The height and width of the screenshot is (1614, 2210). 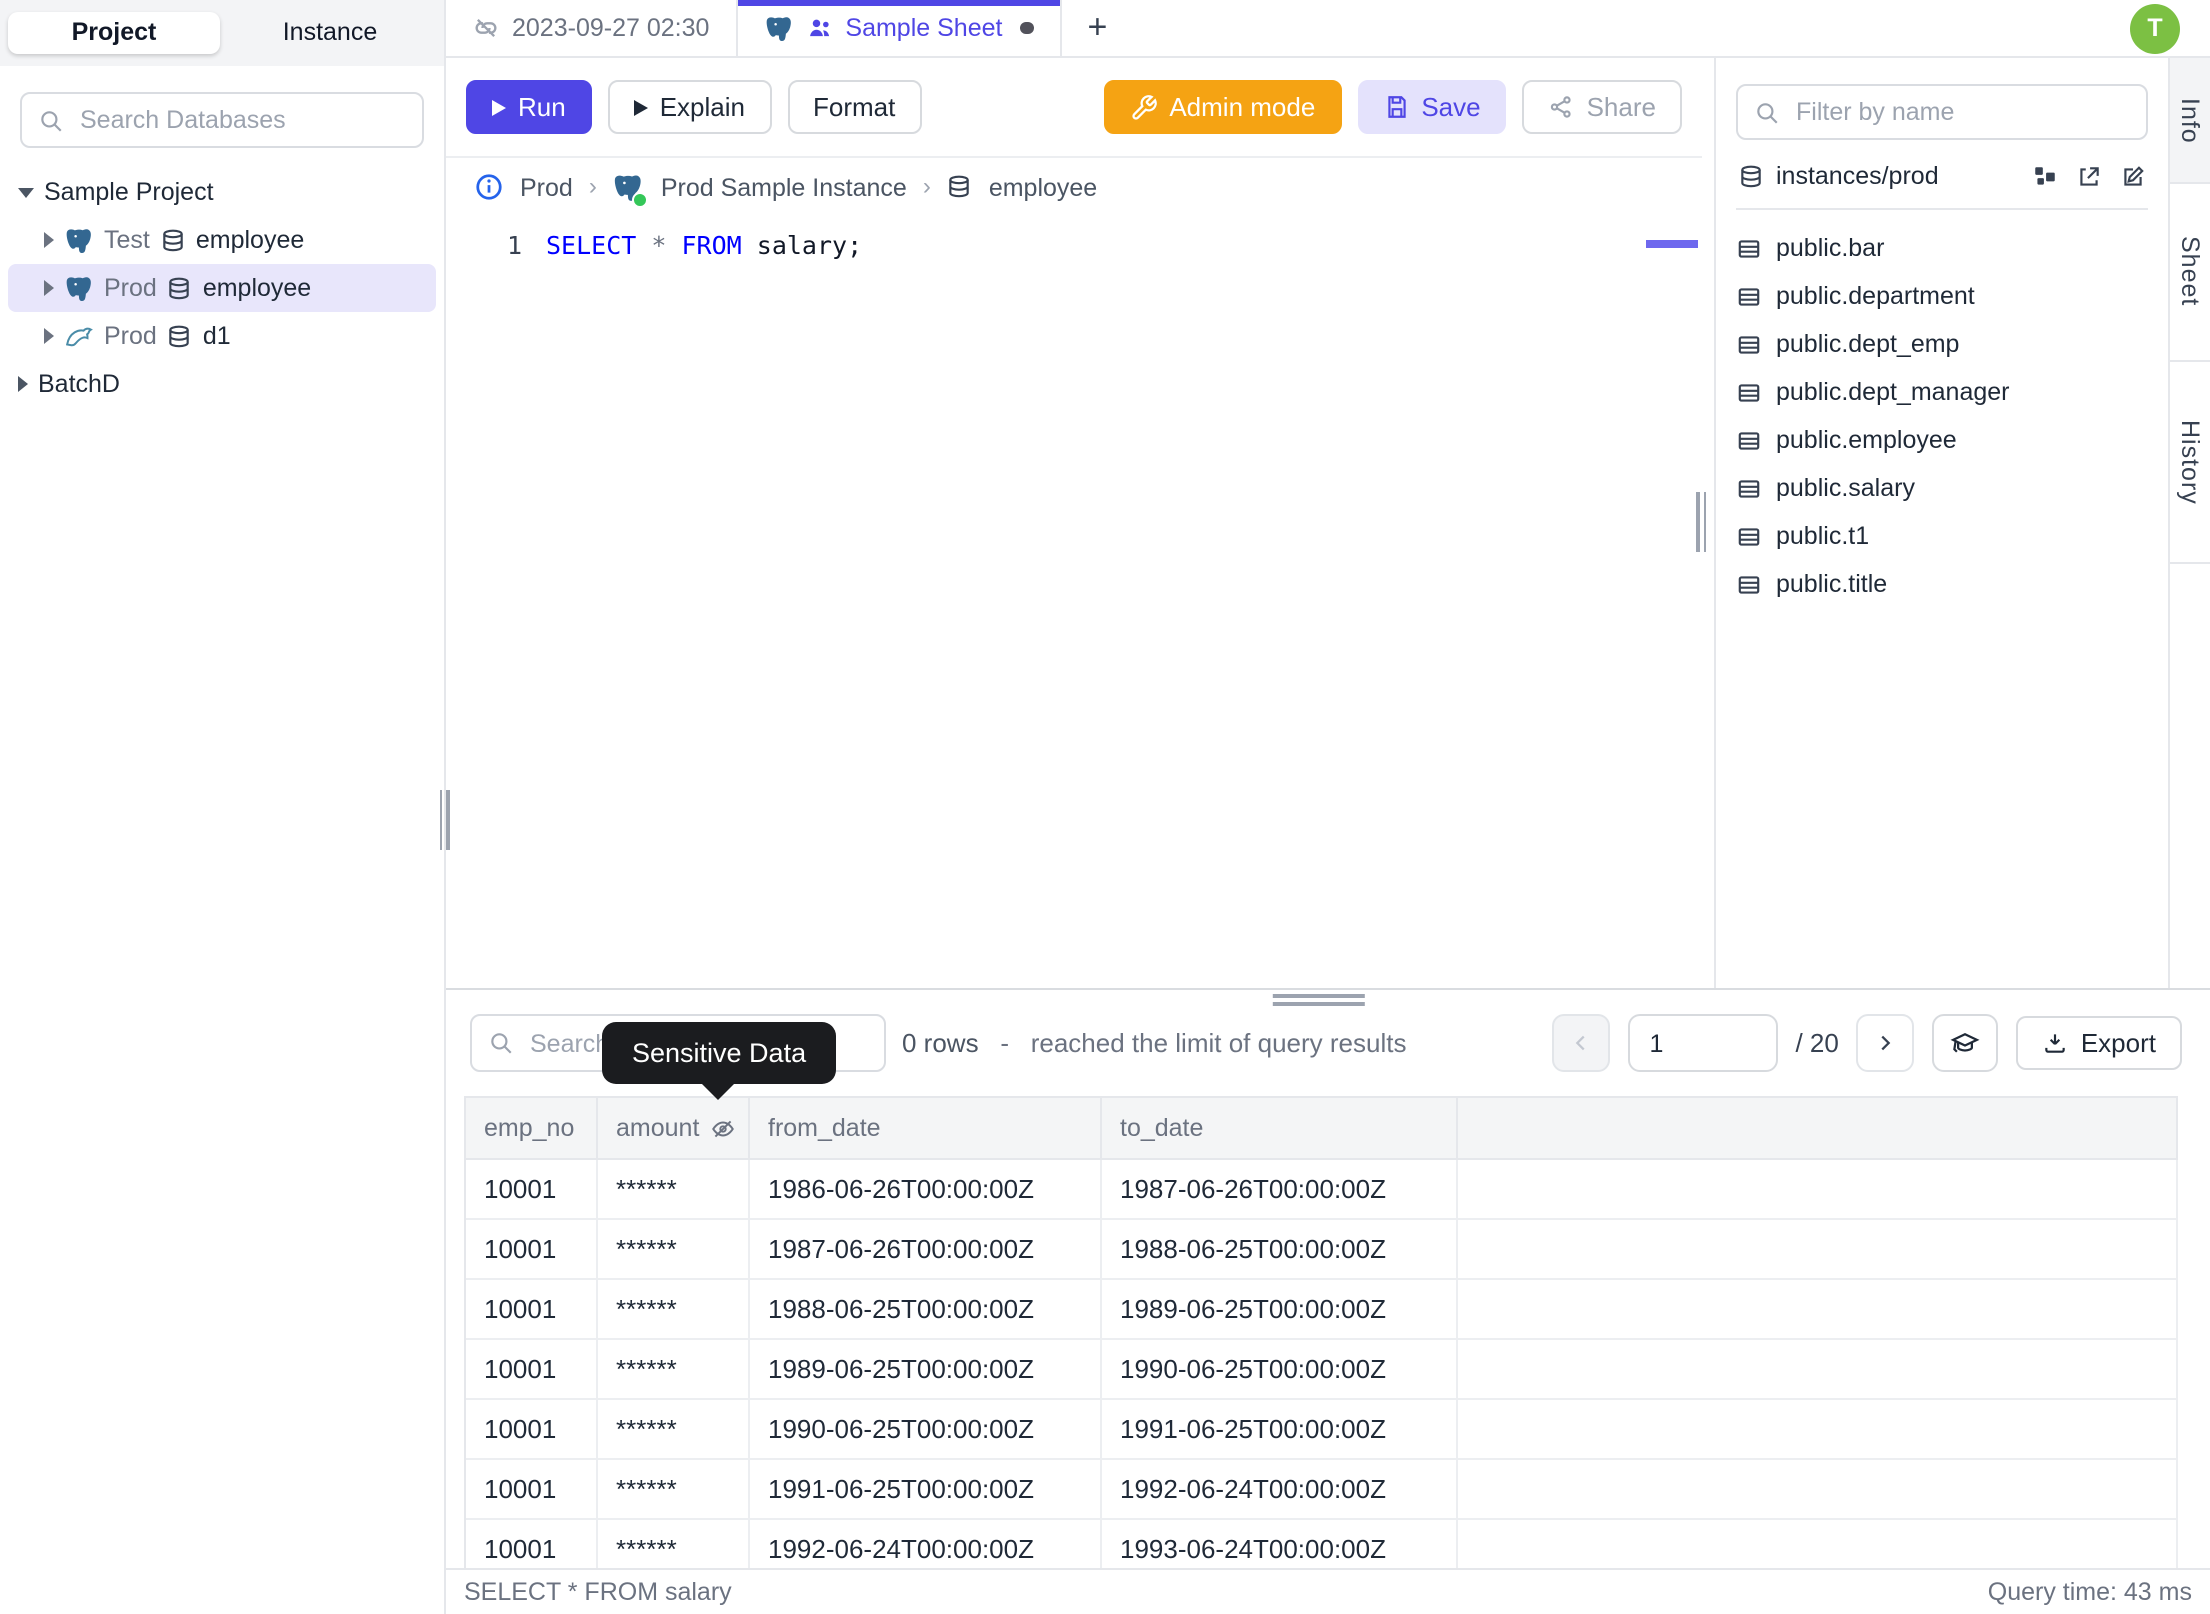 I want to click on panel-divider, so click(x=1706, y=523).